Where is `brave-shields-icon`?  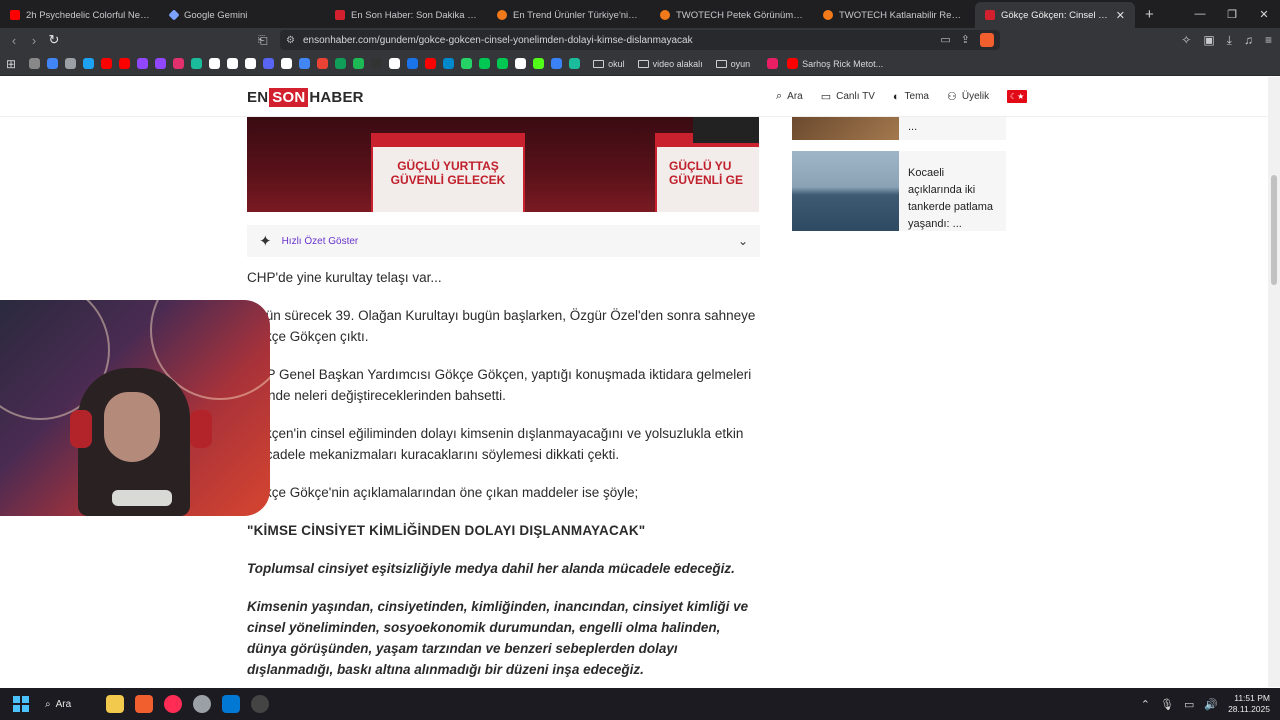
brave-shields-icon is located at coordinates (987, 40).